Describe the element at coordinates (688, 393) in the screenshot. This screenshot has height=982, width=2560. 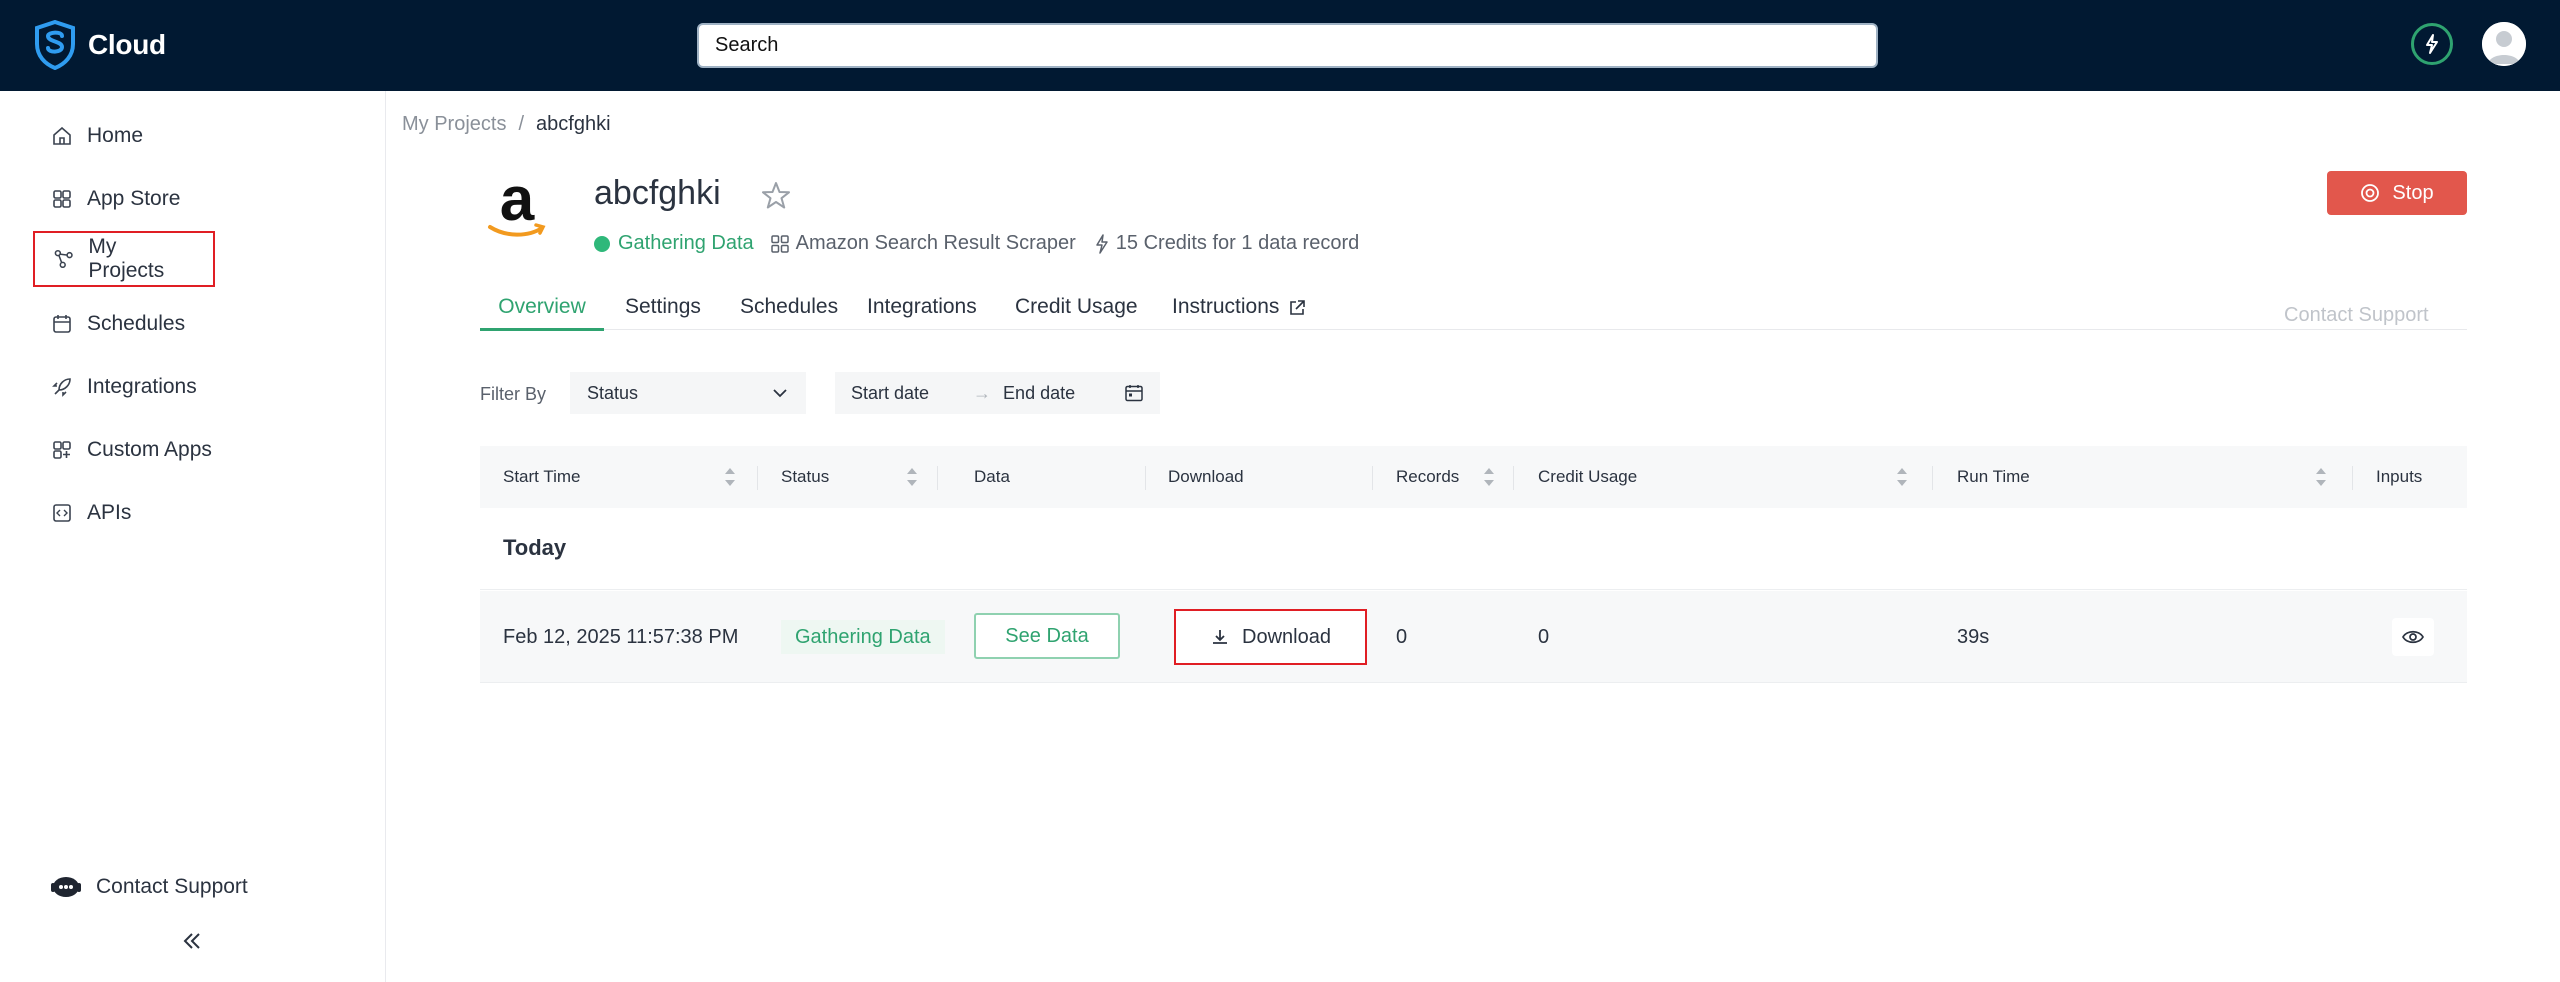
I see `status-filter-select: Status` at that location.